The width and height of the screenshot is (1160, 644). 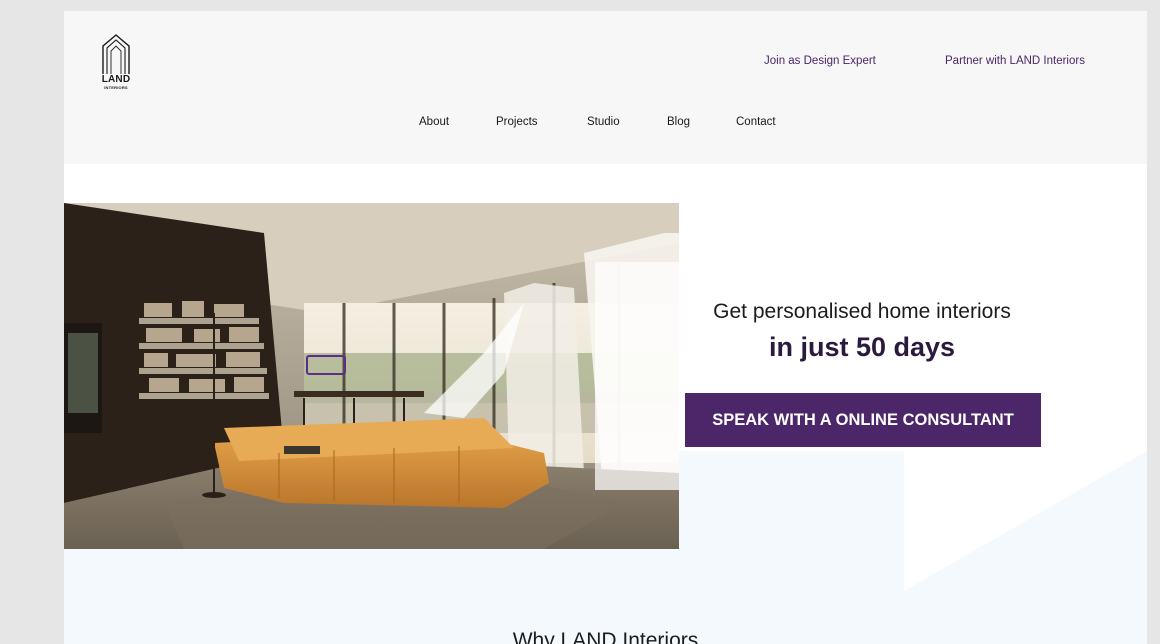 I want to click on speak-with-consultant-button: SPEAK WITH A ONLINE CONSULTANT, so click(x=863, y=420).